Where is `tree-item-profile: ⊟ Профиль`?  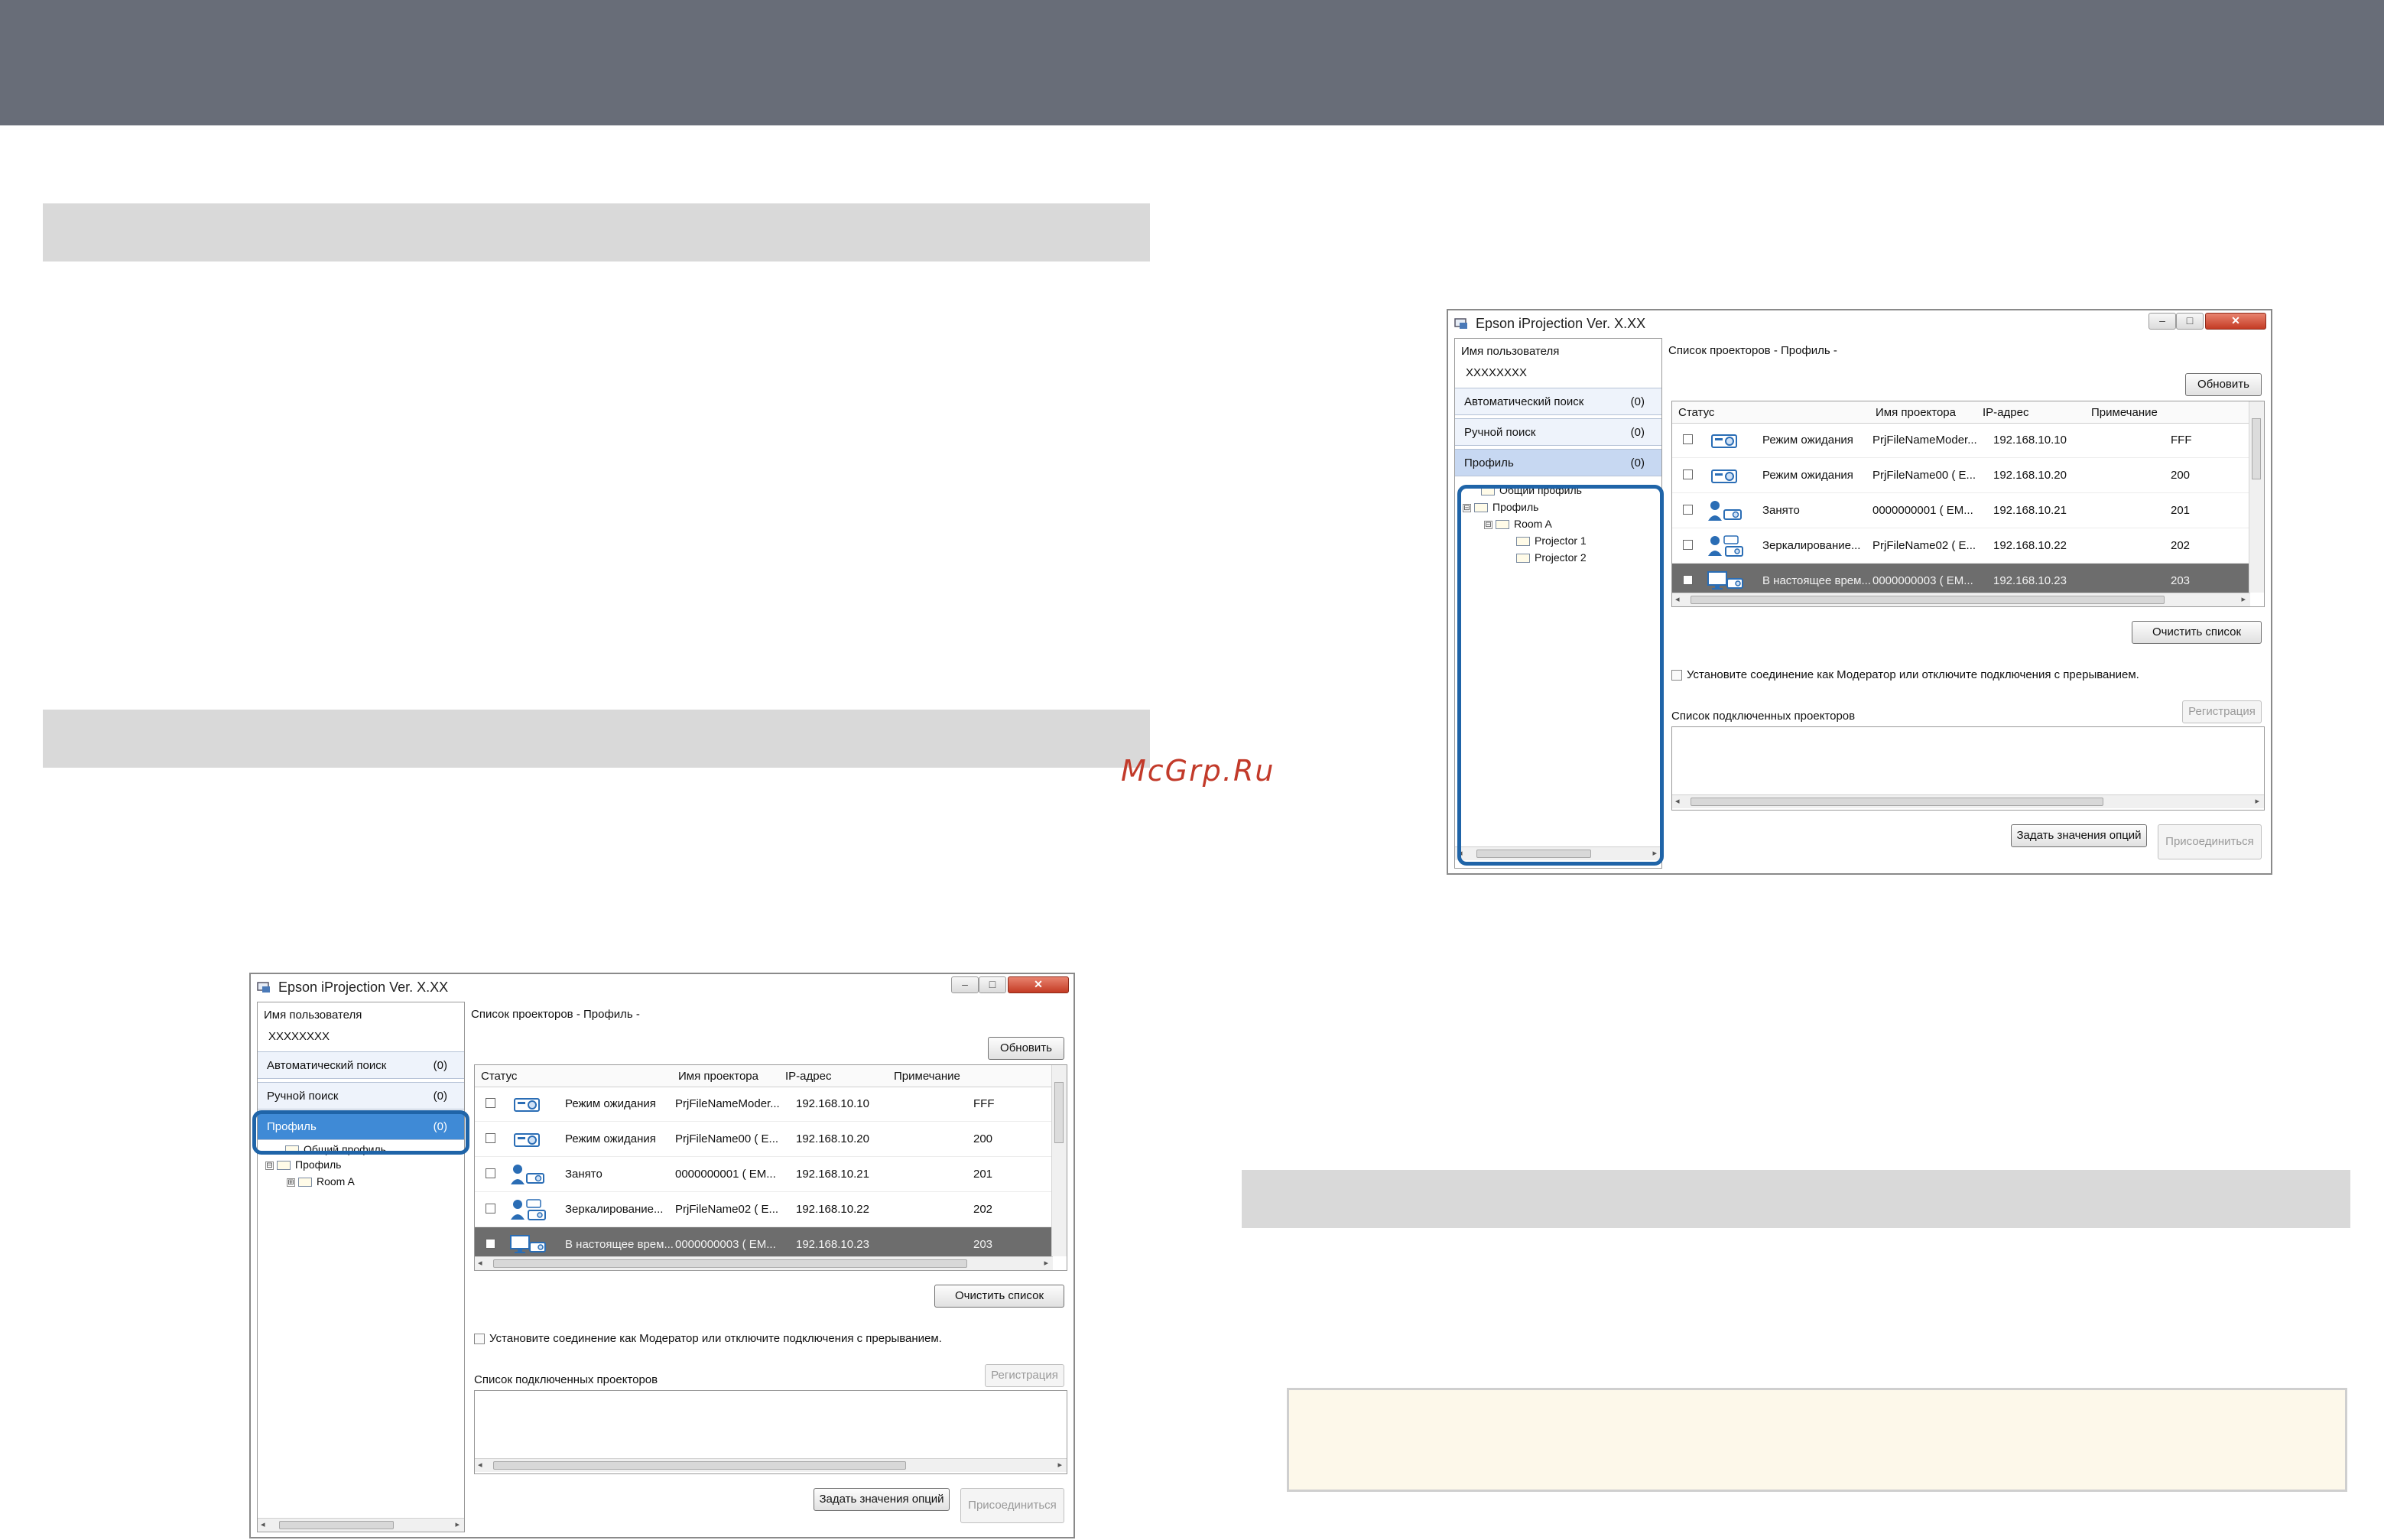
tree-item-profile: ⊟ Профиль is located at coordinates (303, 1164).